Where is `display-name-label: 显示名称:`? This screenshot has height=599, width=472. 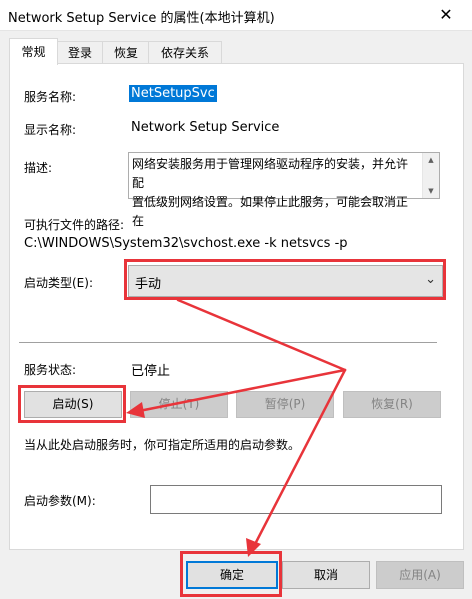
display-name-label: 显示名称: is located at coordinates (50, 130).